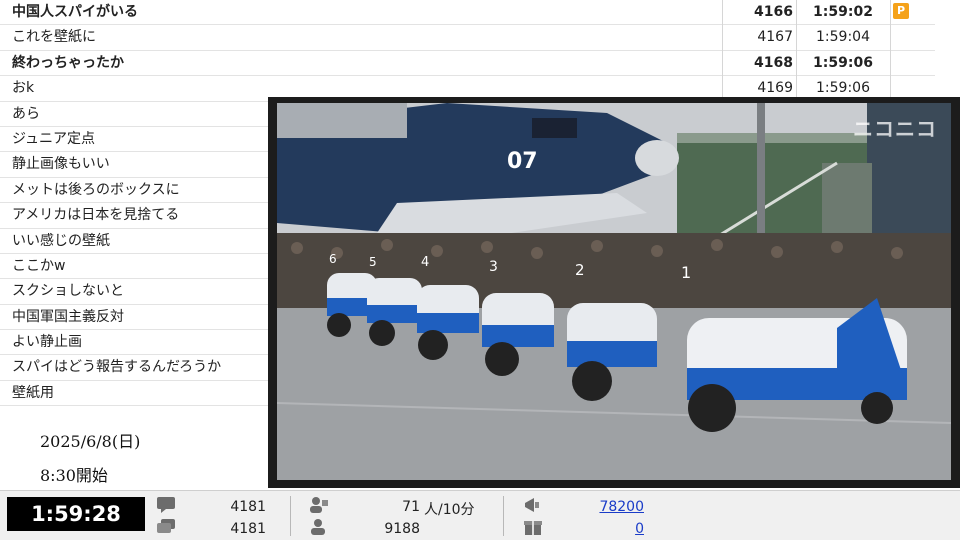  I want to click on vehicle-number-1: 1, so click(686, 272).